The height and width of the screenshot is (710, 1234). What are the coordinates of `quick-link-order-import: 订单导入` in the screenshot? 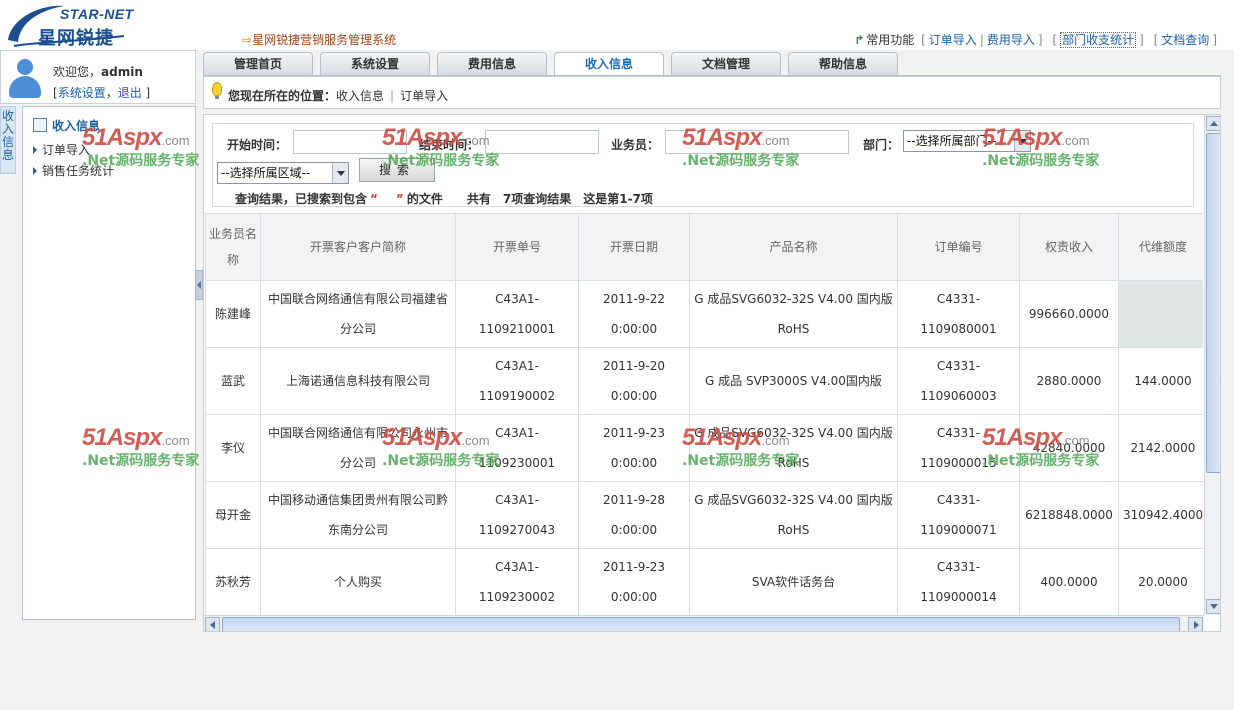 It's located at (953, 40).